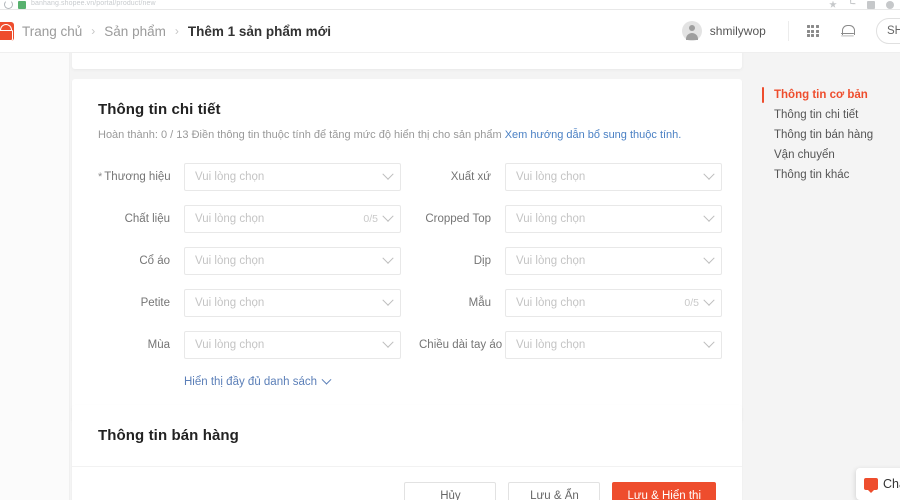 This screenshot has height=500, width=900. Describe the element at coordinates (292, 303) in the screenshot. I see `select-petite: Vui lòng chọn` at that location.